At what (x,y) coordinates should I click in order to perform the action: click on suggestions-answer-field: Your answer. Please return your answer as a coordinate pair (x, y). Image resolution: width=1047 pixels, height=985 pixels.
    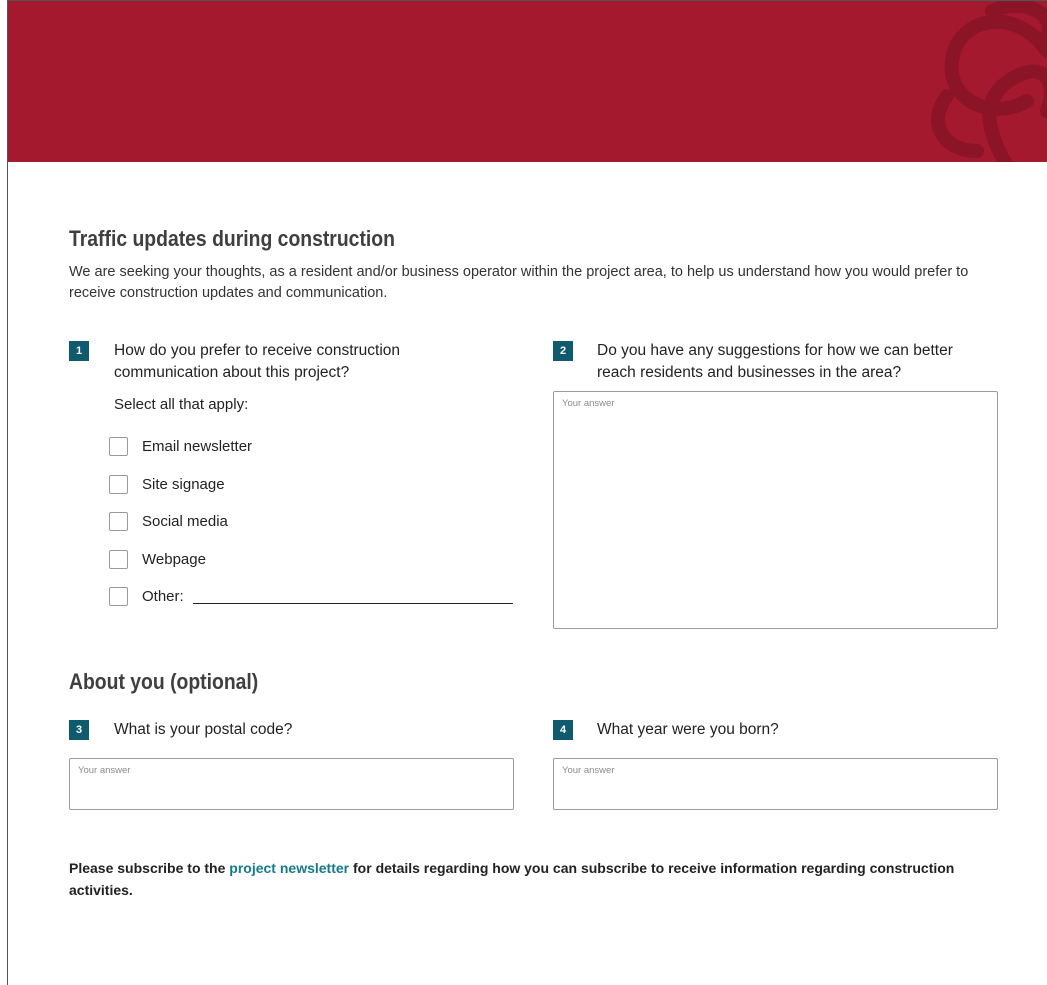
    Looking at the image, I should click on (775, 510).